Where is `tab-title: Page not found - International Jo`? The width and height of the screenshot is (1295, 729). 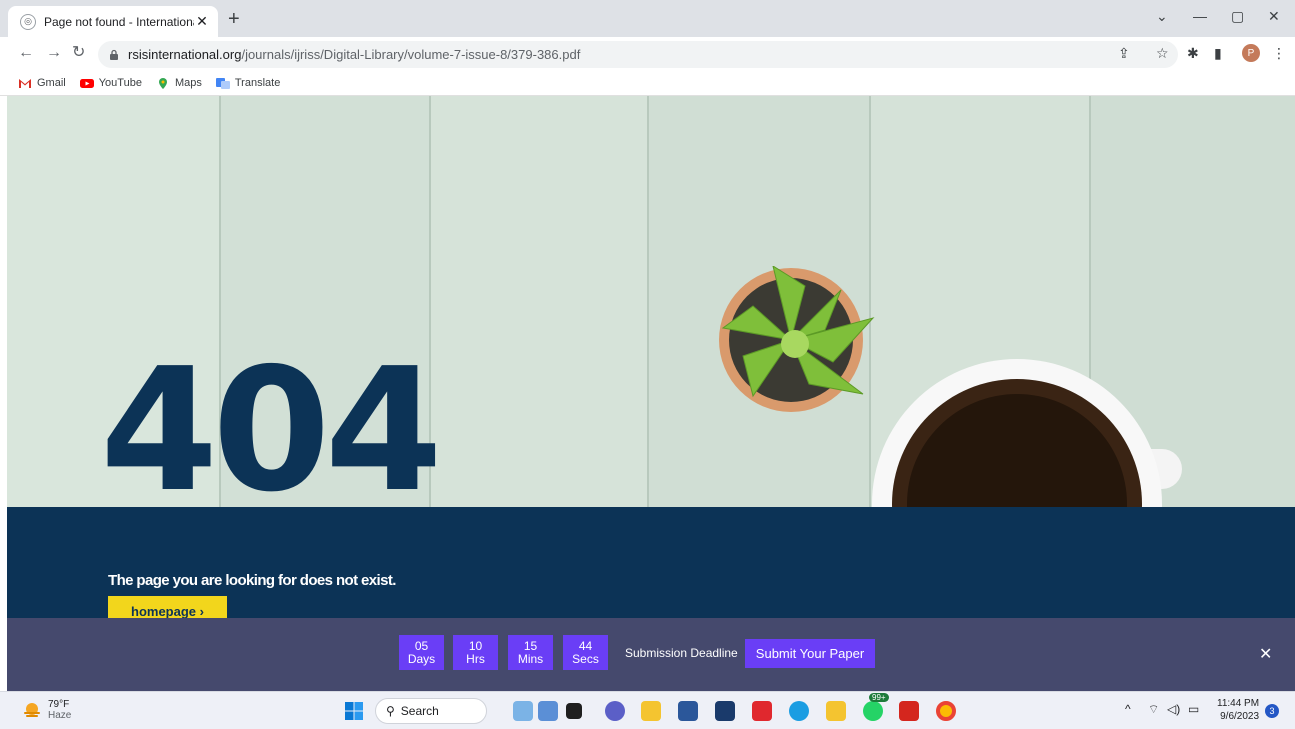
tab-title: Page not found - International Jo is located at coordinates (119, 21).